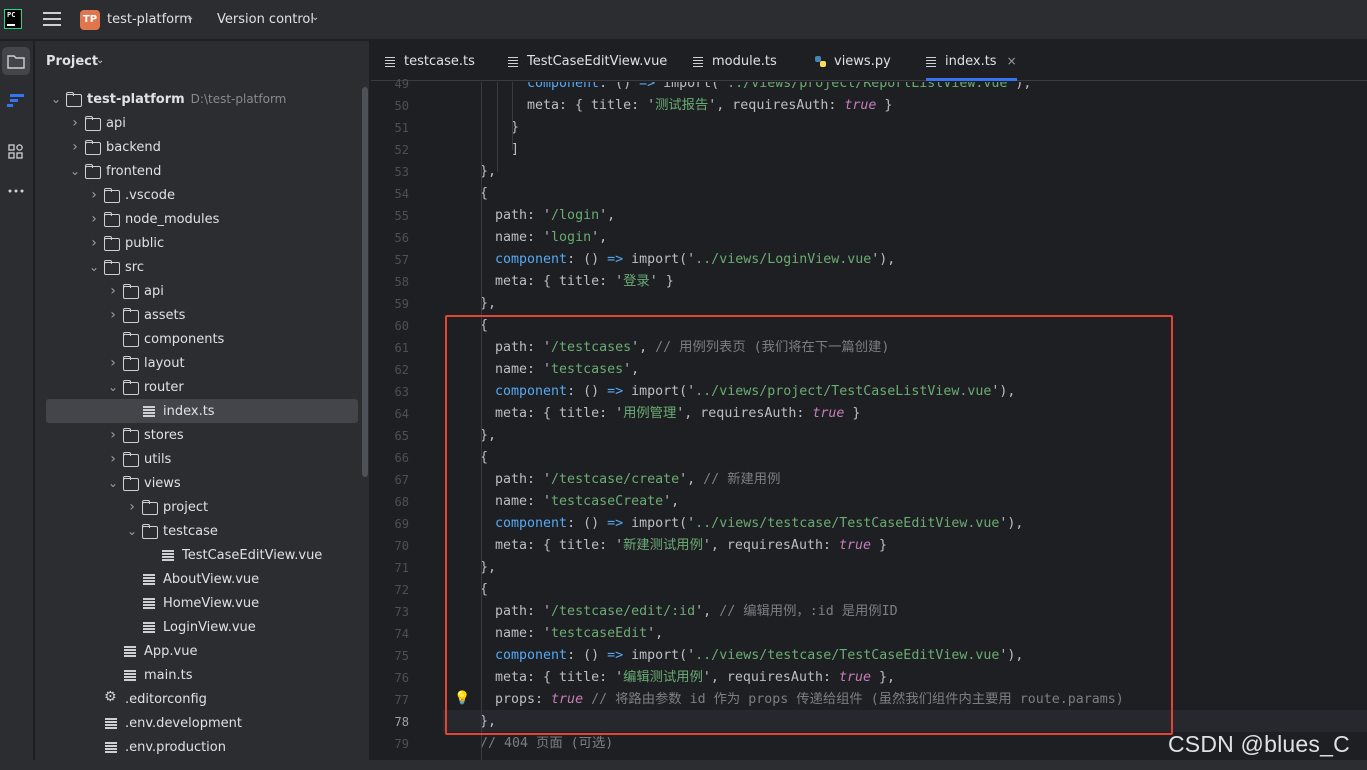 The width and height of the screenshot is (1367, 770). I want to click on tab-testcaseeditview-vue: TestCaseEditView.vue, so click(587, 61).